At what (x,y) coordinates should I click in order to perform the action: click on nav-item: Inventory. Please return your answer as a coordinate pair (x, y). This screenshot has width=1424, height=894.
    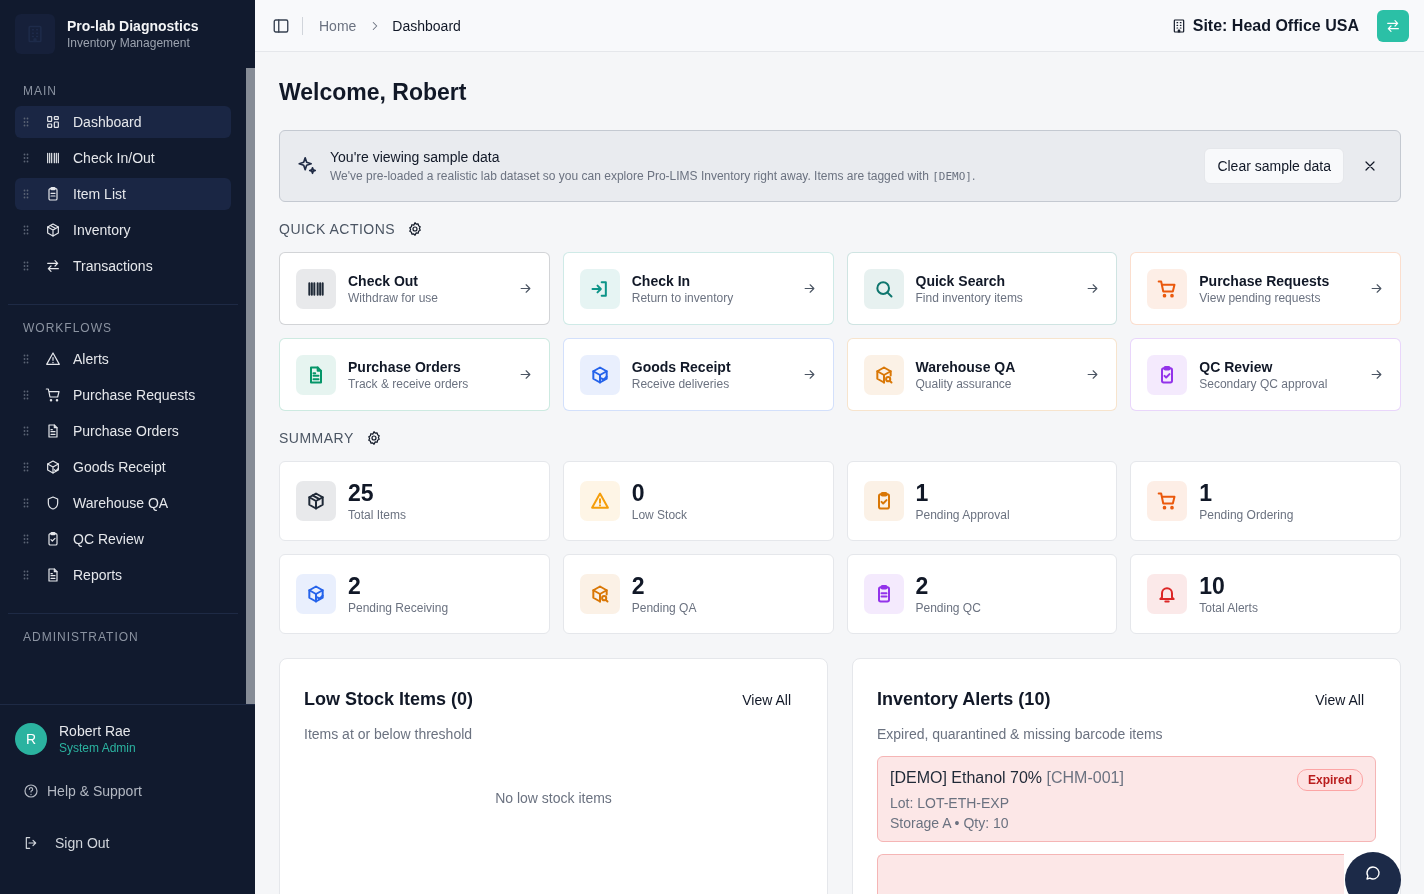
    Looking at the image, I should click on (123, 230).